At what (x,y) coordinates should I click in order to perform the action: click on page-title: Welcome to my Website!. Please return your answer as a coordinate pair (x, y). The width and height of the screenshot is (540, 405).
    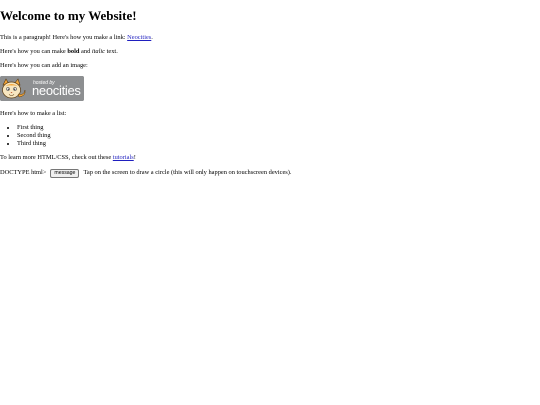
    Looking at the image, I should click on (68, 15).